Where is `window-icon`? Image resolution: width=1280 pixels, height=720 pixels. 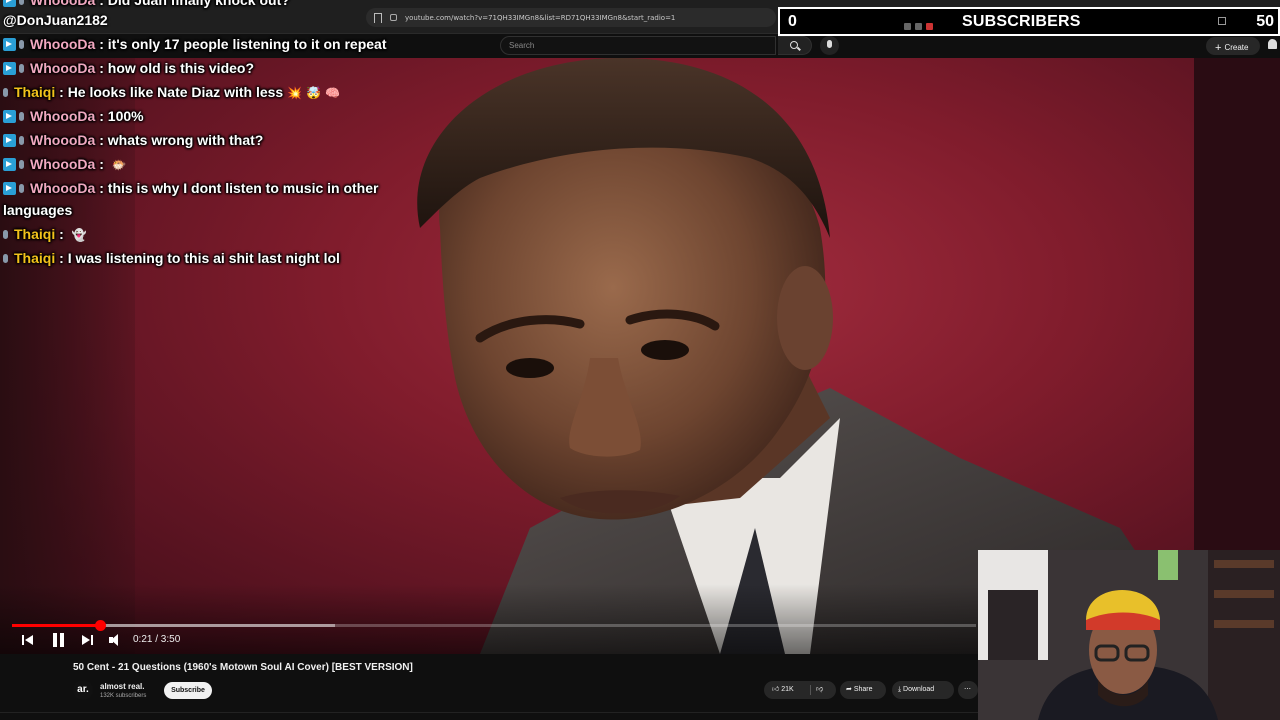
window-icon is located at coordinates (907, 26).